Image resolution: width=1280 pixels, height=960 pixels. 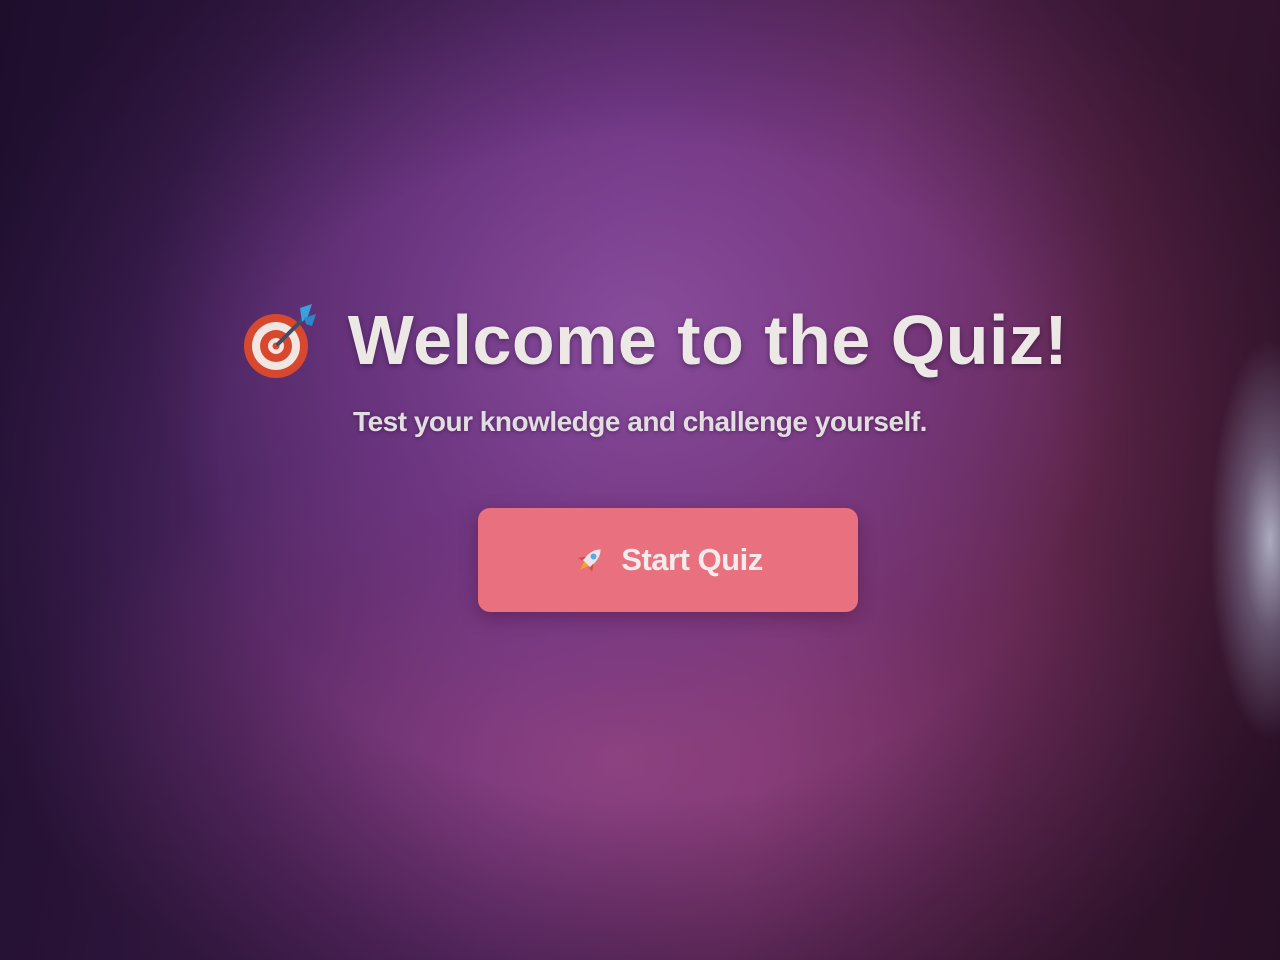 What do you see at coordinates (692, 559) in the screenshot?
I see `start-quiz-label: Start Quiz` at bounding box center [692, 559].